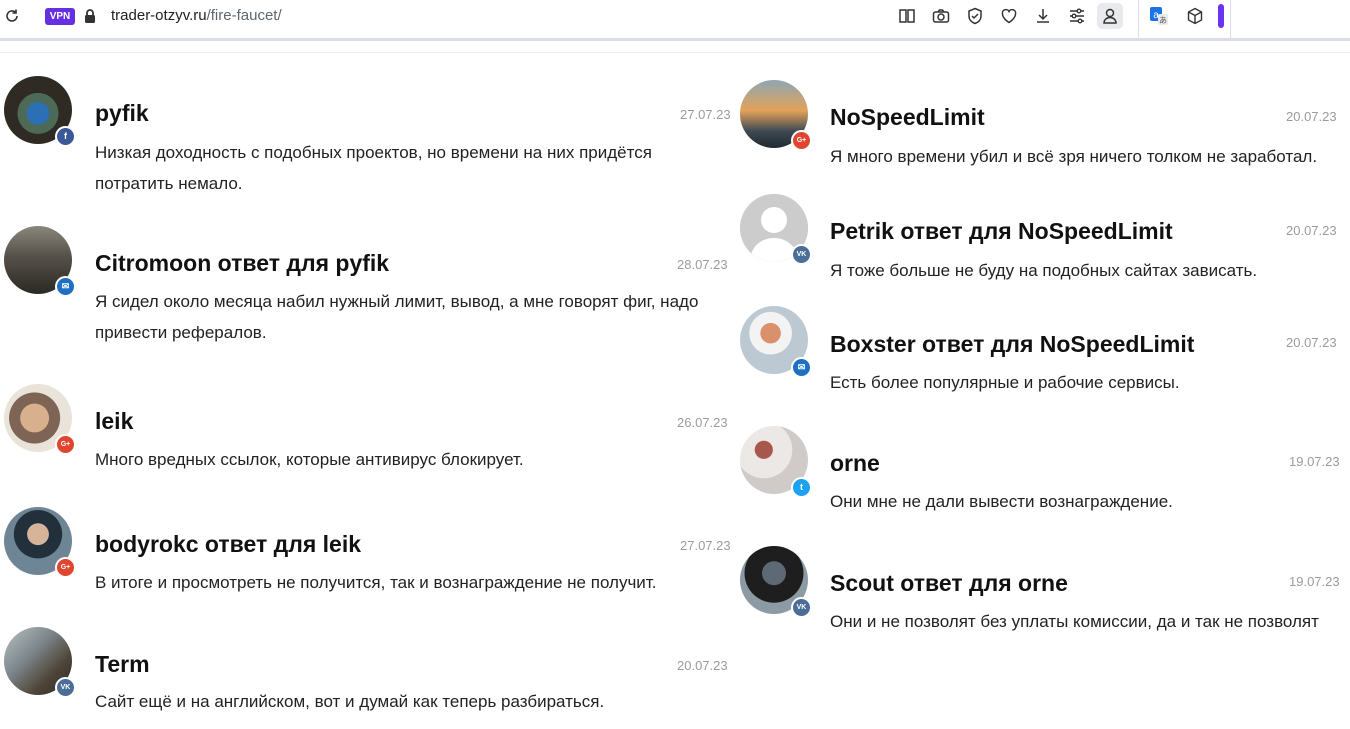 The height and width of the screenshot is (729, 1350). What do you see at coordinates (907, 16) in the screenshot?
I see `reader-view-icon` at bounding box center [907, 16].